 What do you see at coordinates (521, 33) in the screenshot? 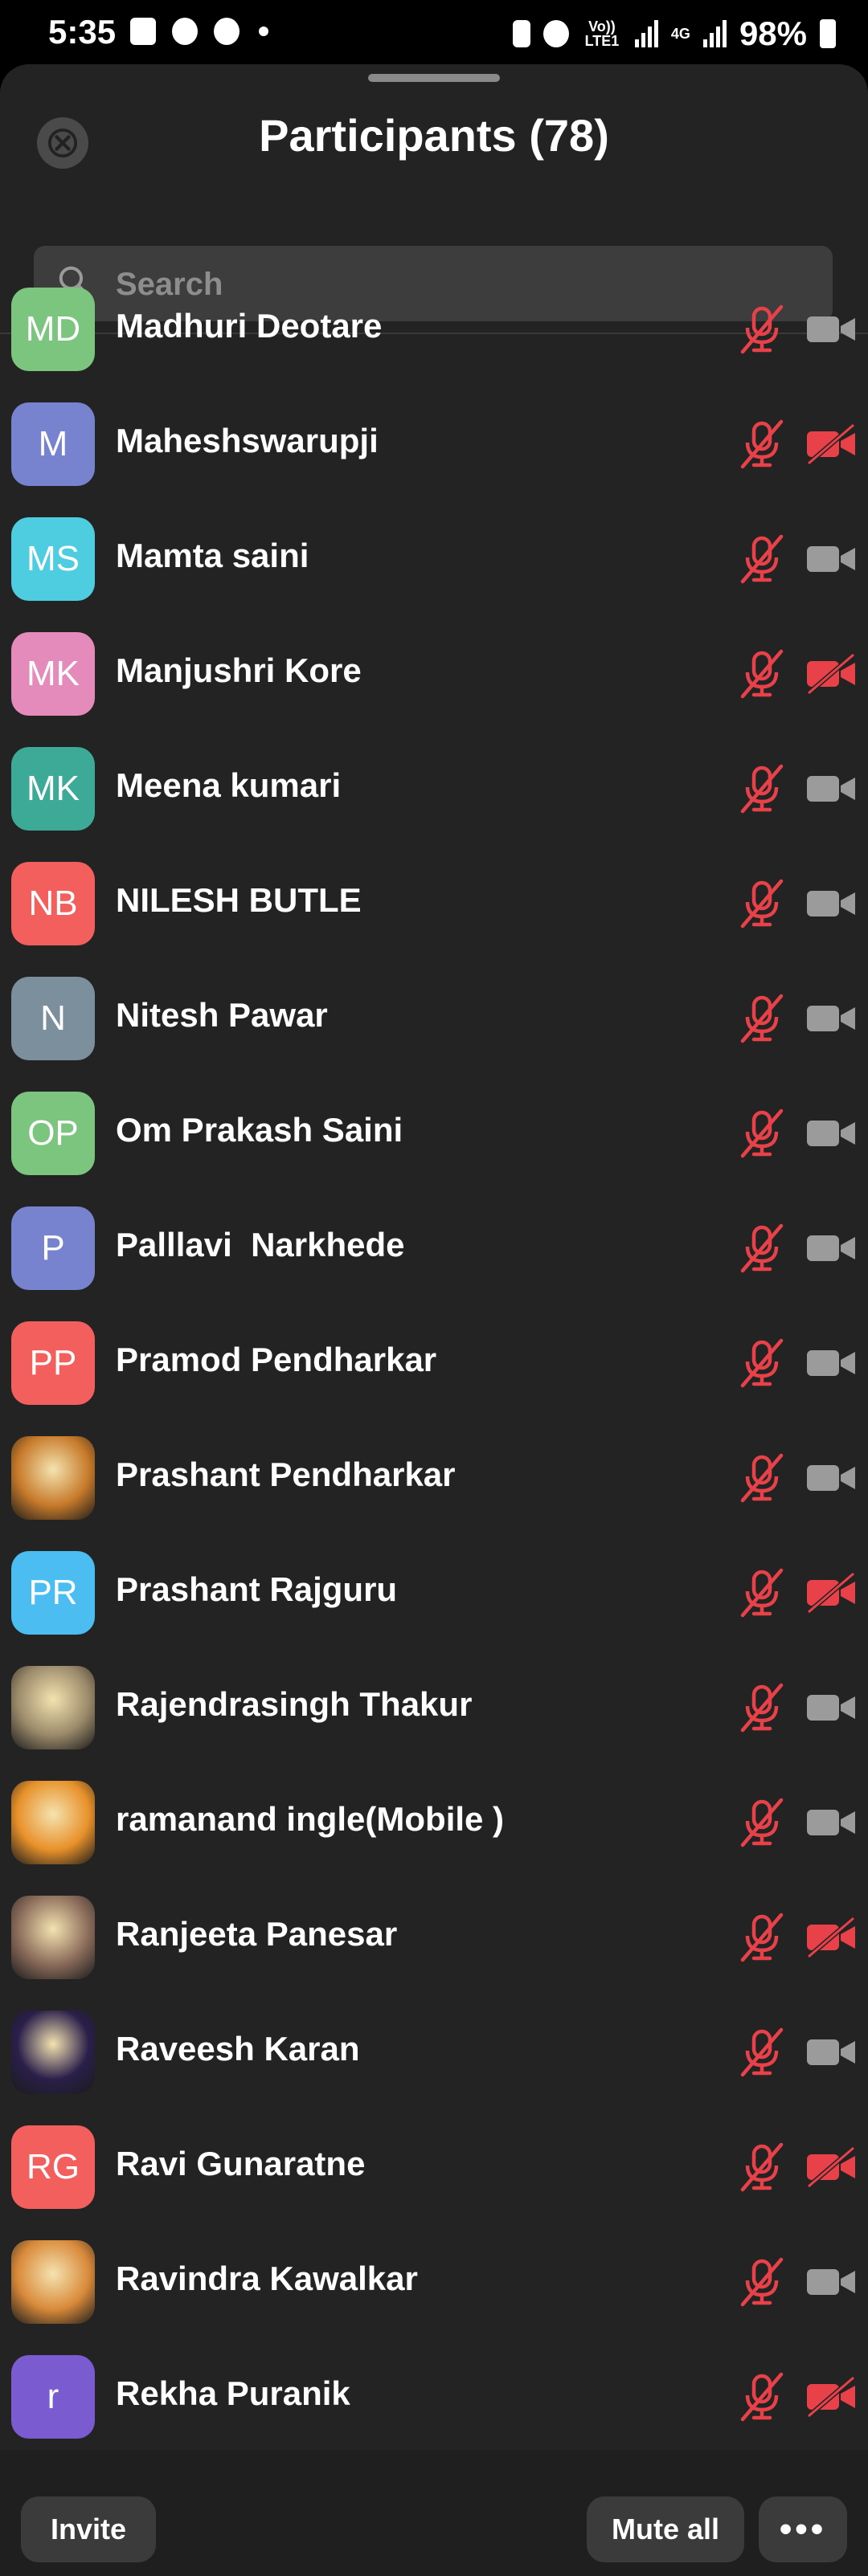
I see `battery-saver-icon` at bounding box center [521, 33].